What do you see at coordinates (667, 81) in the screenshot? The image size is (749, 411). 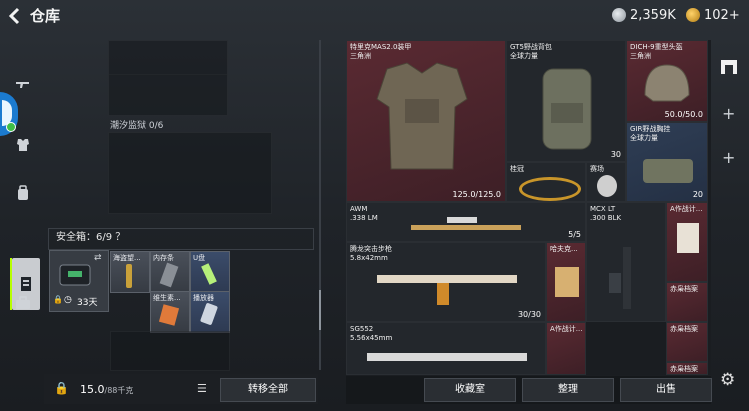 I see `helmet-item: DICH-9重型头盔 三角洲 50.0/50.0` at bounding box center [667, 81].